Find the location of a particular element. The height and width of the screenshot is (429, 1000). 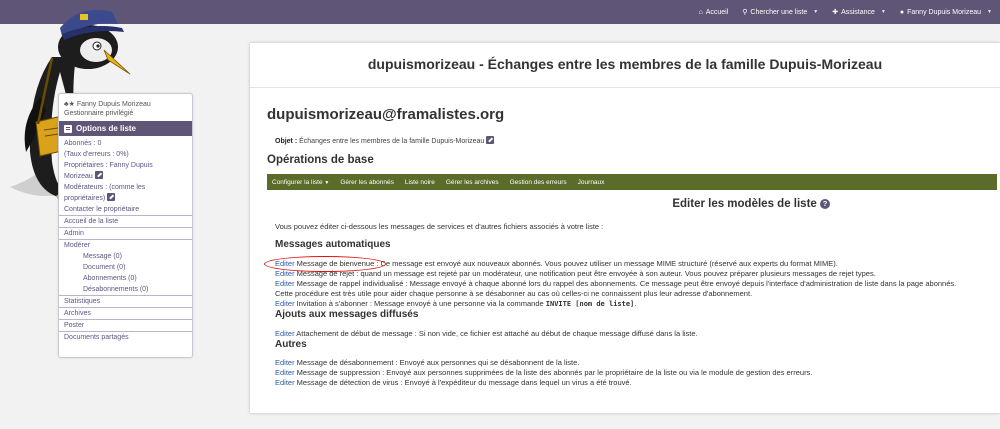

templates-title-label: Editer les modèles de liste is located at coordinates (744, 204).